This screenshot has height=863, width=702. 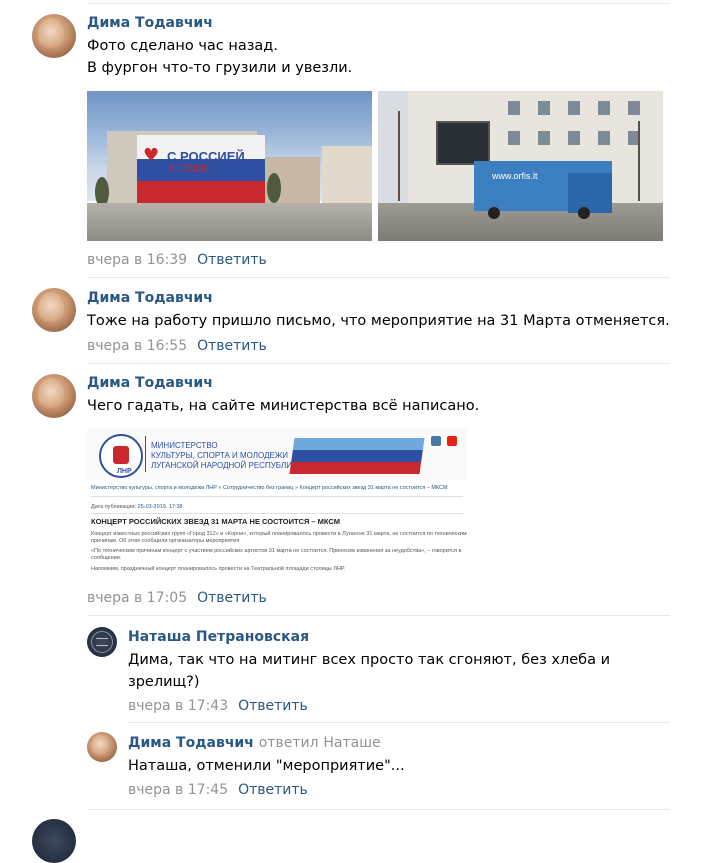 What do you see at coordinates (520, 166) in the screenshot?
I see `attached-photo-truck: www.orfis.lt` at bounding box center [520, 166].